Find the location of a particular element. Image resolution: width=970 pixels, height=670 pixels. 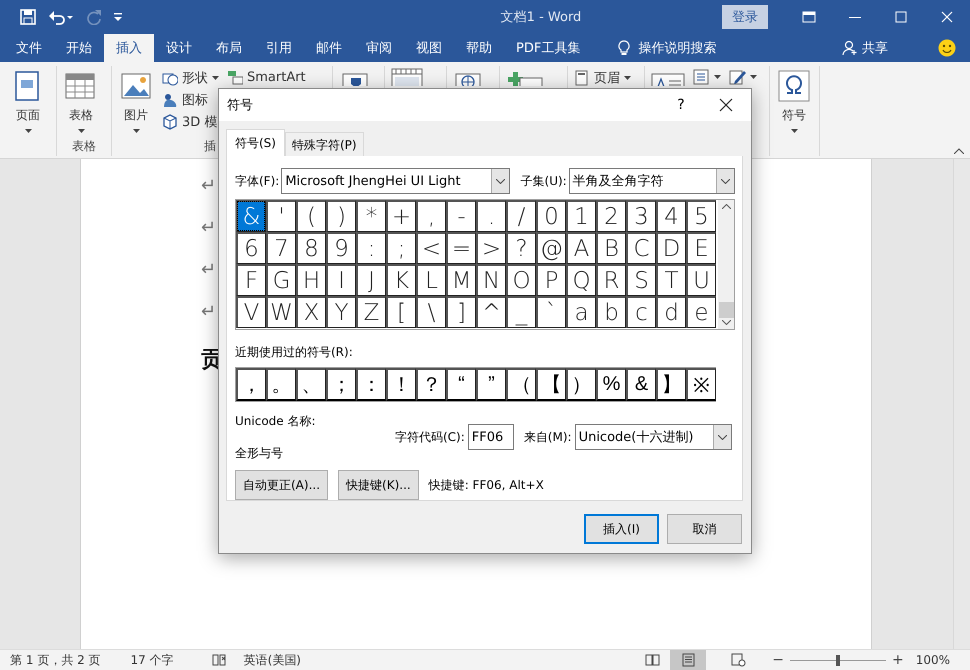

symbol-cell: e is located at coordinates (701, 312).